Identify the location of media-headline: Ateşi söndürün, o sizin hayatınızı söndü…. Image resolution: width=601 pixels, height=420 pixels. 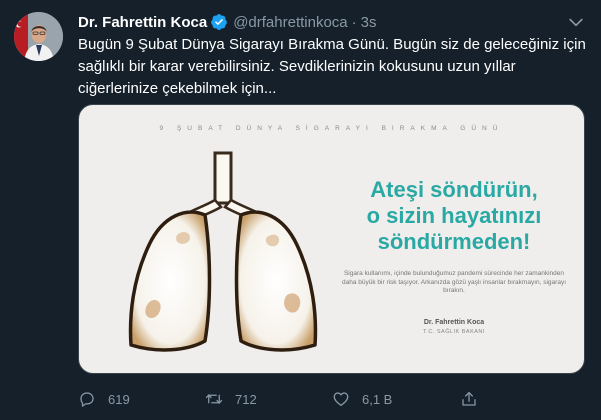
(454, 216).